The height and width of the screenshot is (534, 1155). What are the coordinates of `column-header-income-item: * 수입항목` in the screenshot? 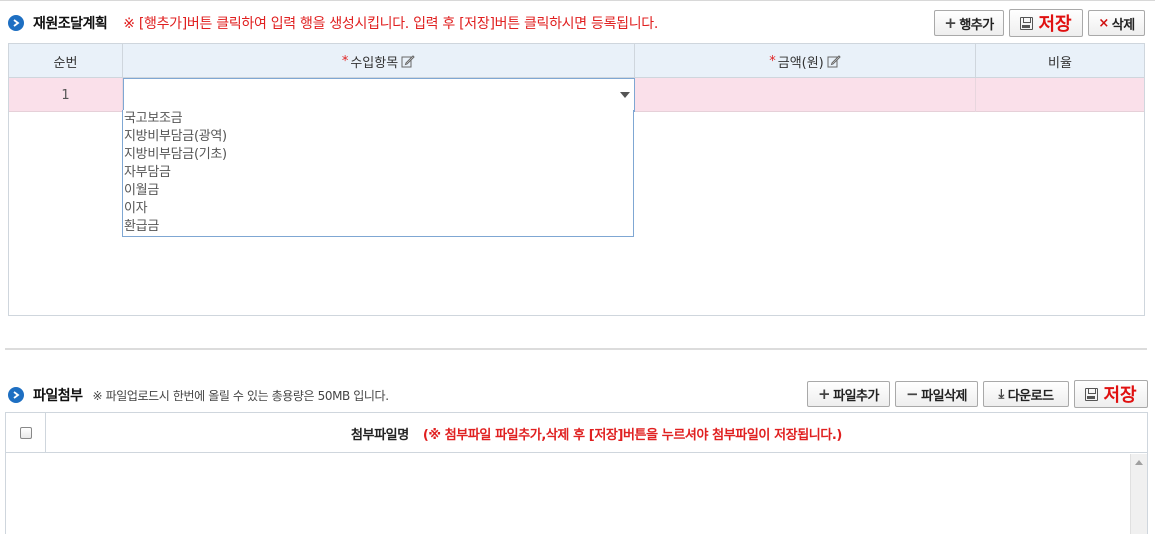 It's located at (379, 61).